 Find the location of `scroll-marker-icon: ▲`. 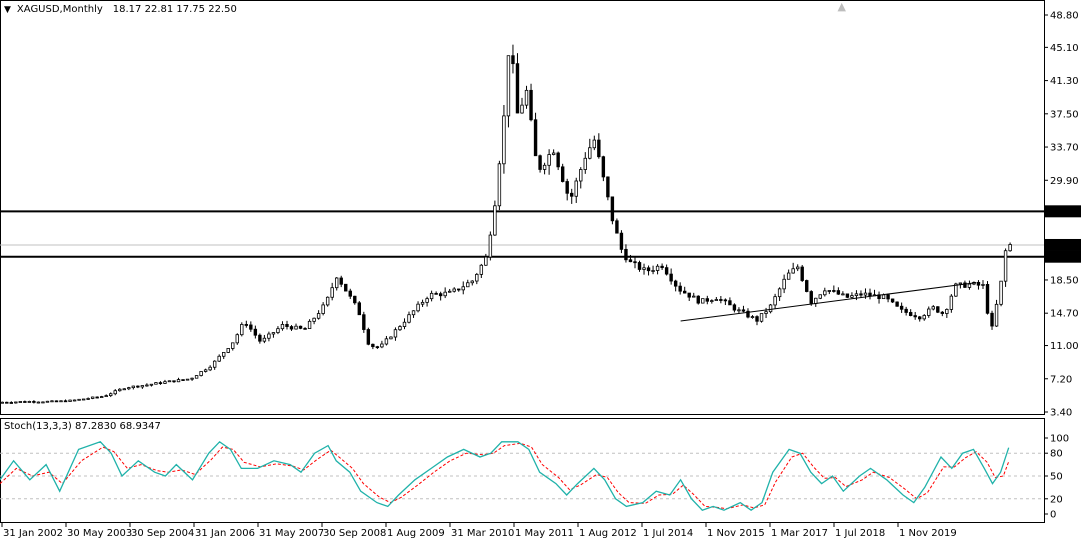

scroll-marker-icon: ▲ is located at coordinates (842, 6).